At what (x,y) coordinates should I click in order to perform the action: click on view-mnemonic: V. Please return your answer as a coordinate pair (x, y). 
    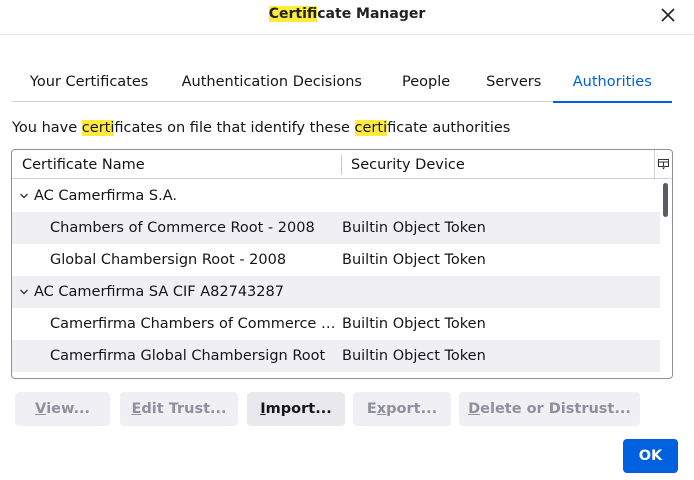
    Looking at the image, I should click on (40, 409).